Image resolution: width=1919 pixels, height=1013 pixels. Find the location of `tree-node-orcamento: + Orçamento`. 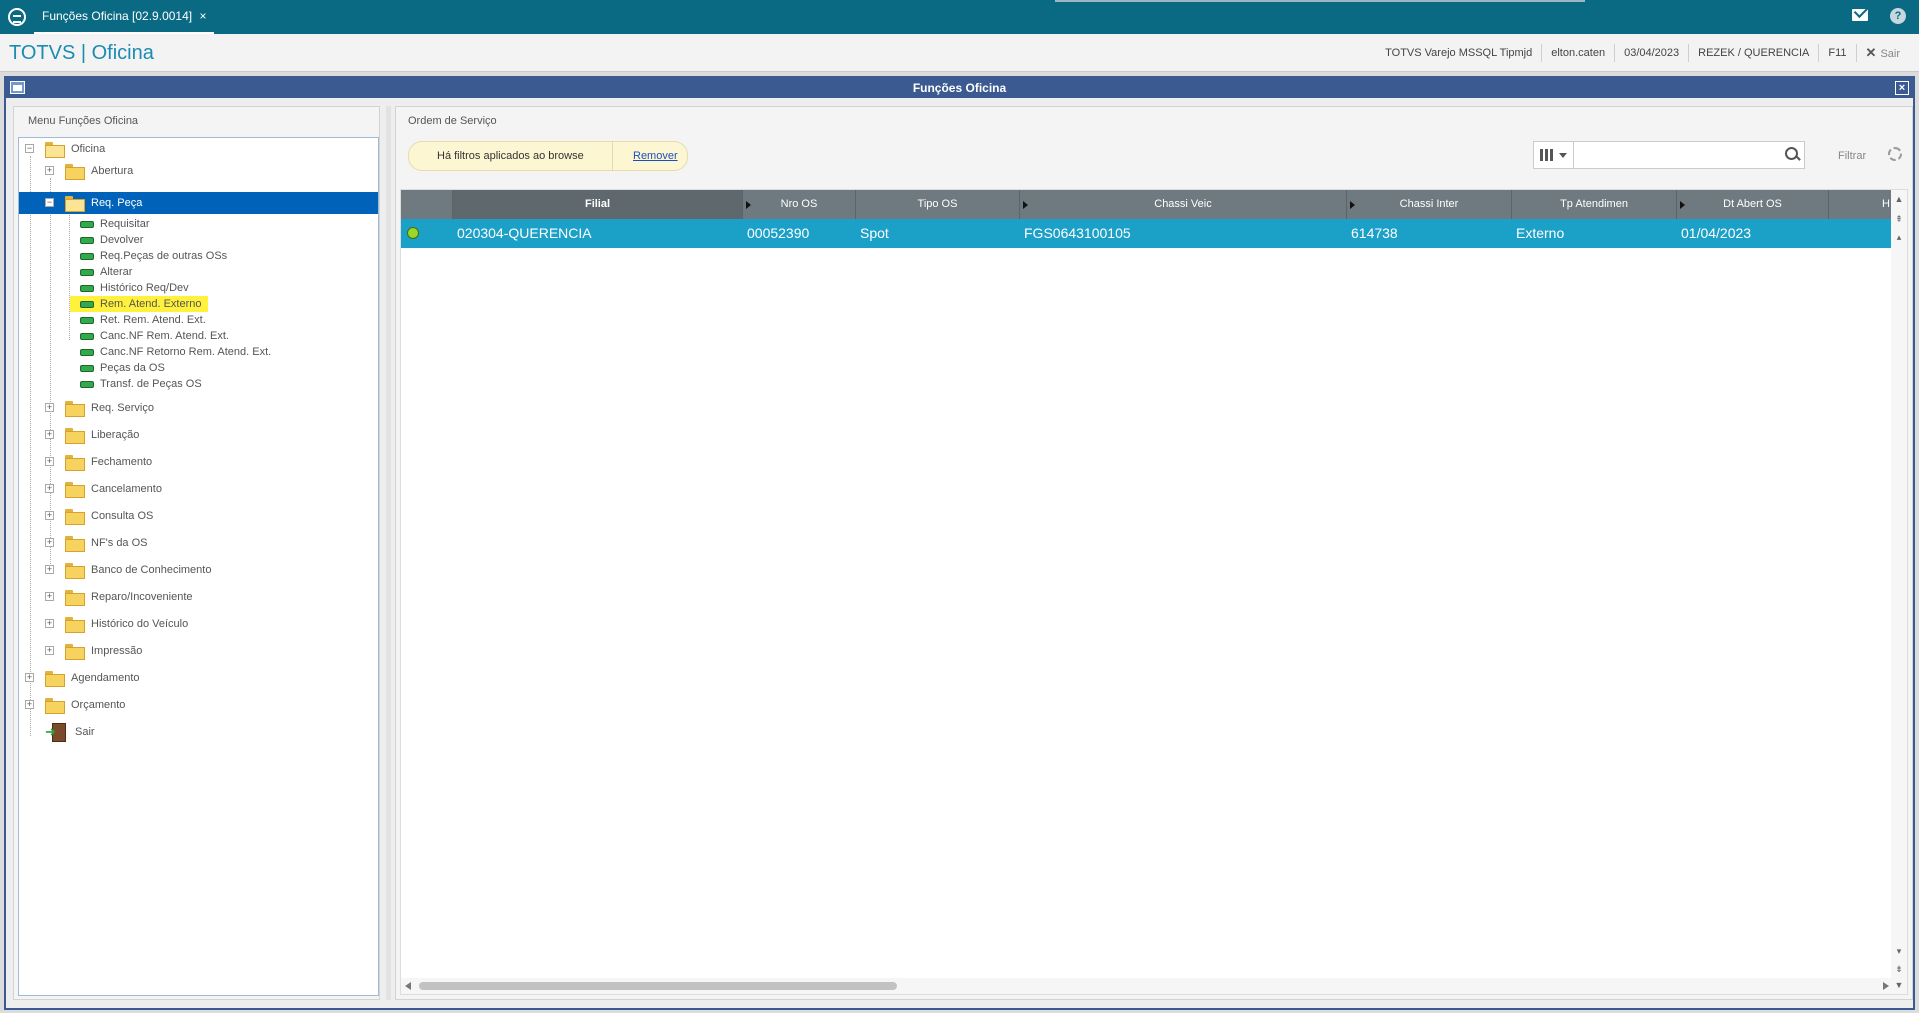

tree-node-orcamento: + Orçamento is located at coordinates (75, 705).